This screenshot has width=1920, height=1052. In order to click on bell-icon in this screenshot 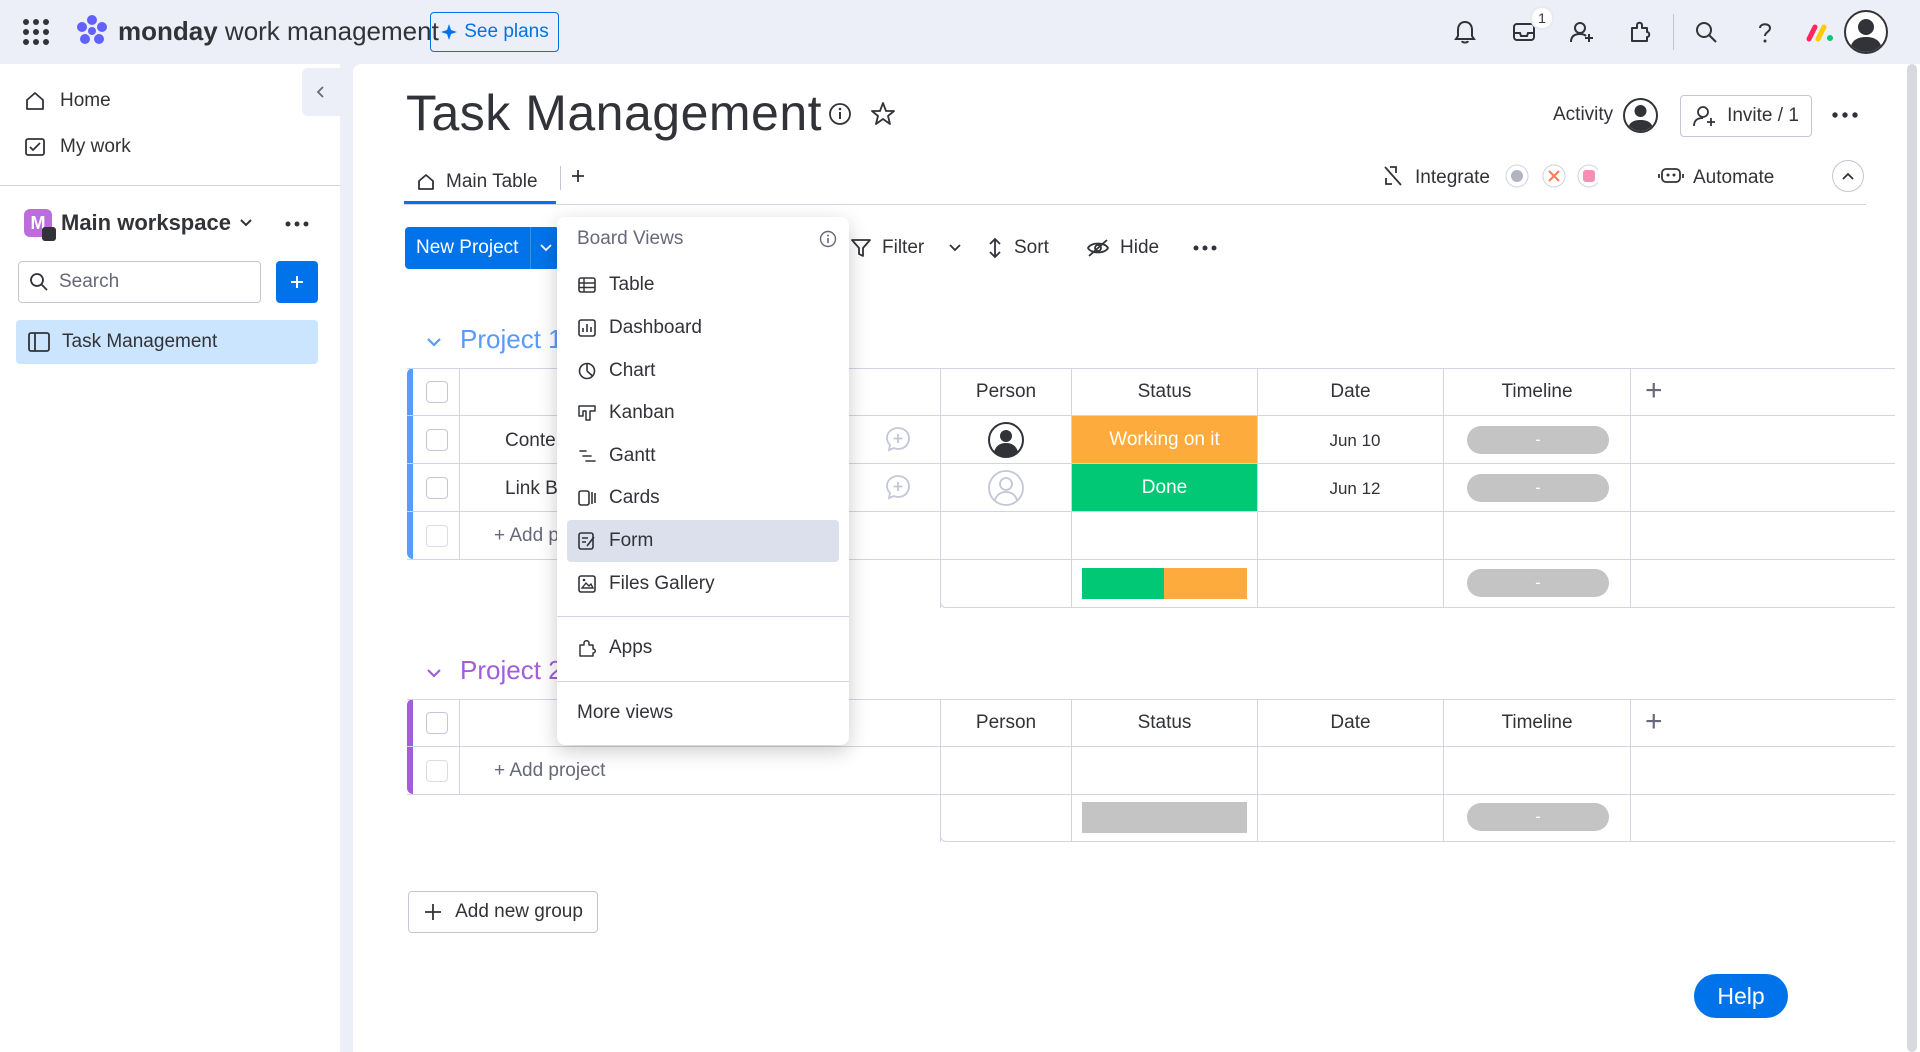, I will do `click(1465, 32)`.